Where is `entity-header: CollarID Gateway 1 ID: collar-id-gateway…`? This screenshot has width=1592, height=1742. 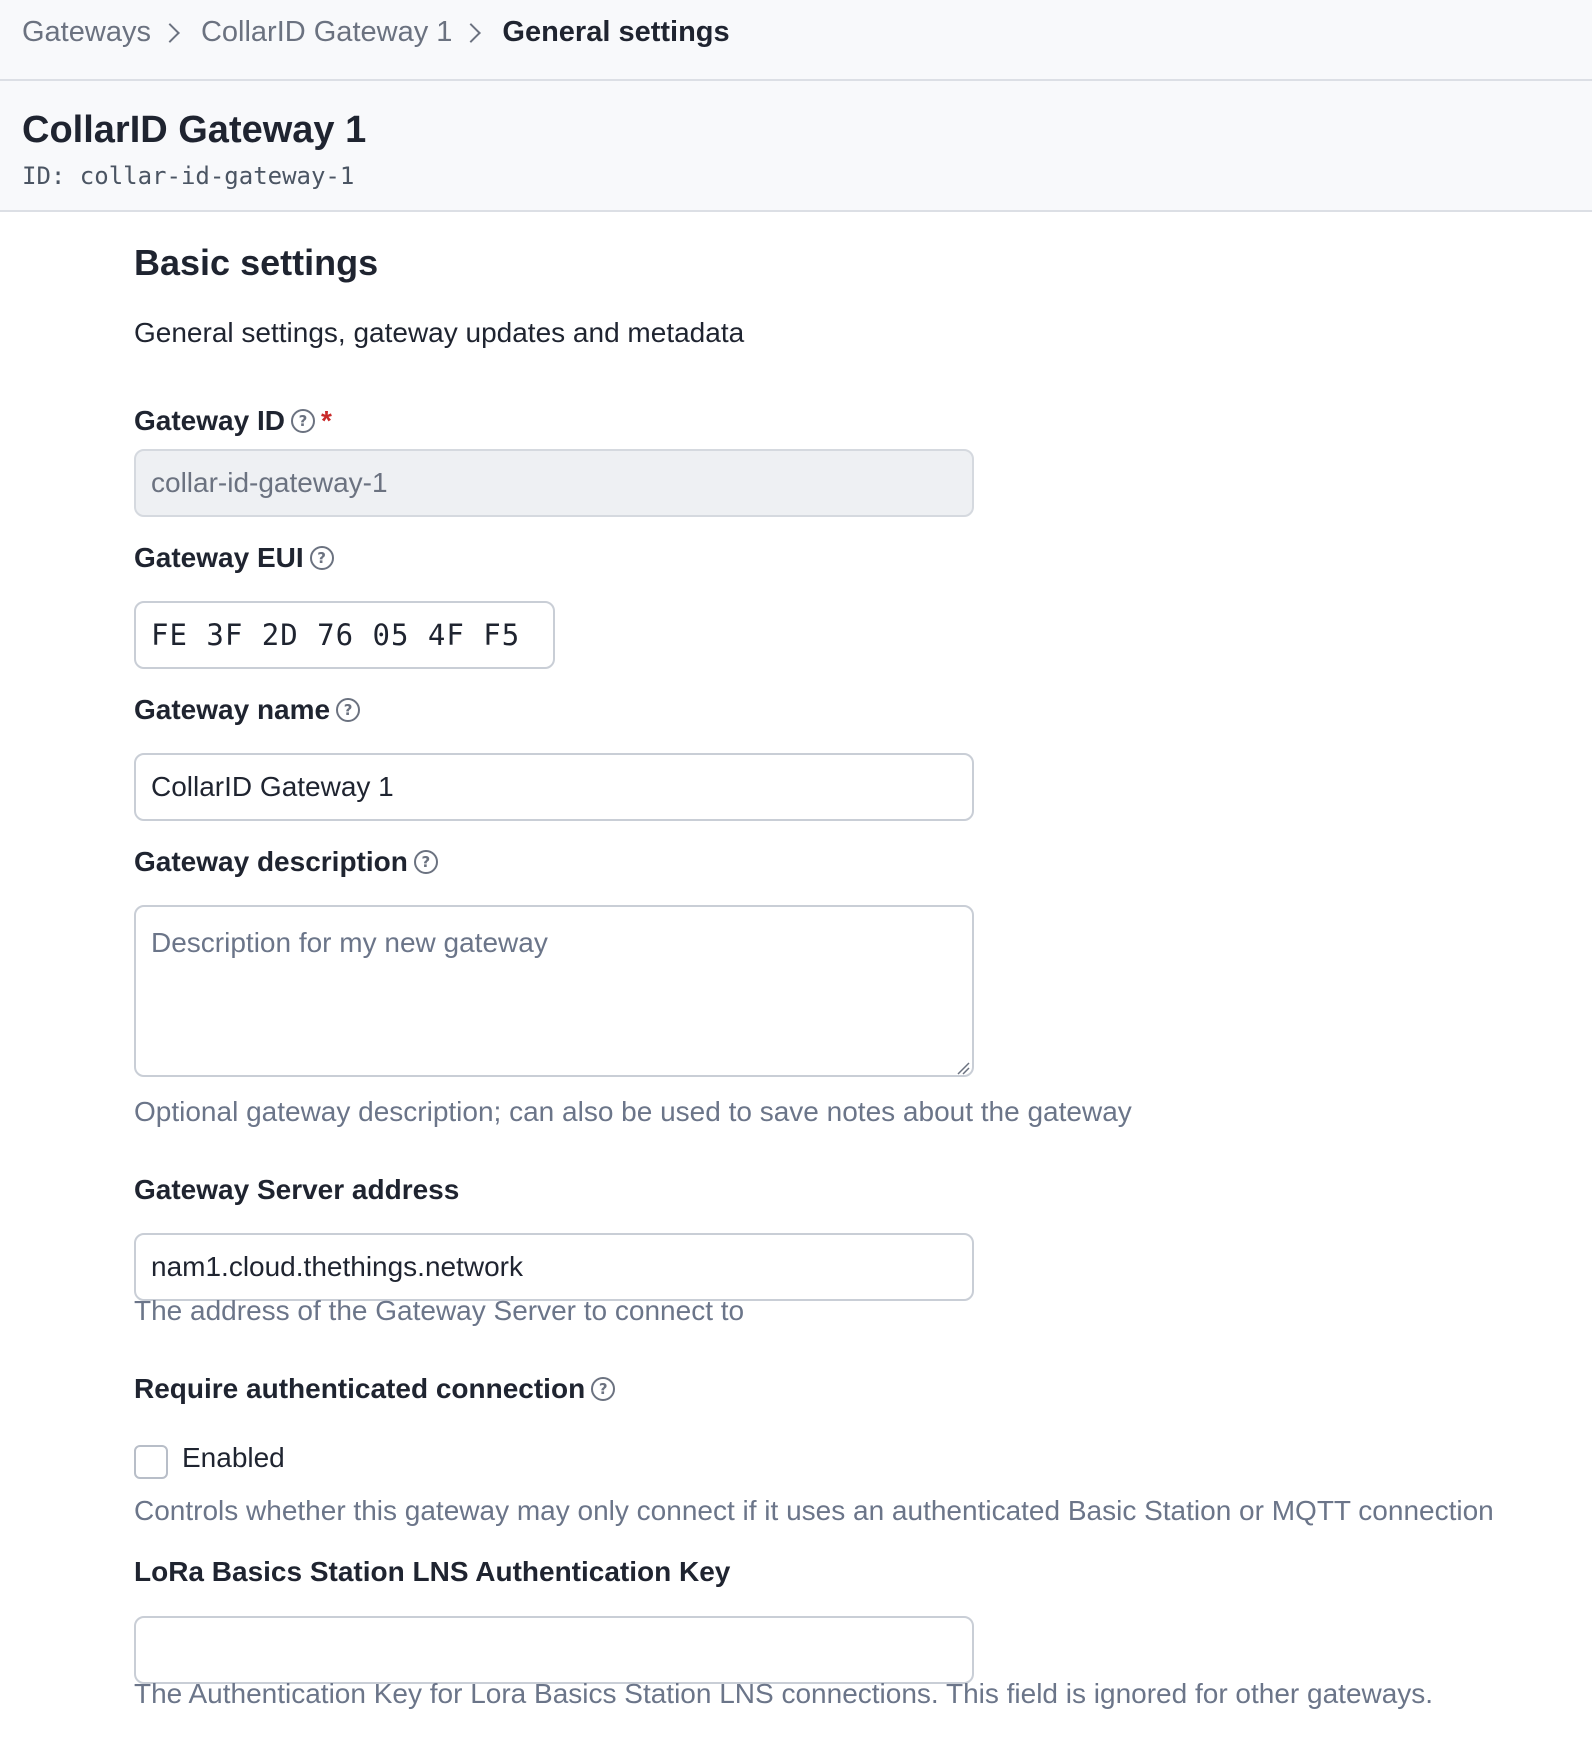
entity-header: CollarID Gateway 1 ID: collar-id-gateway… is located at coordinates (796, 146).